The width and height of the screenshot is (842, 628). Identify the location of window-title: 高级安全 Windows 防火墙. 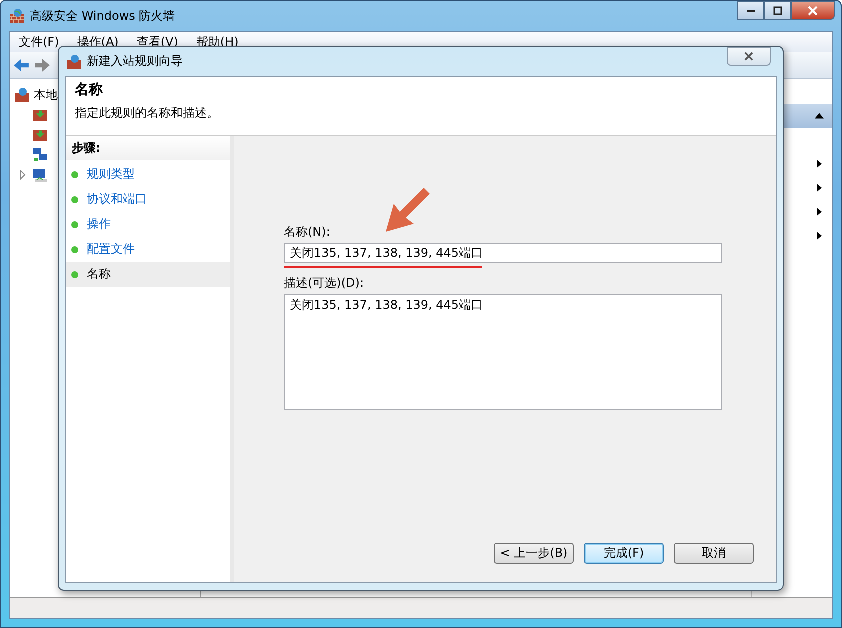
(103, 16).